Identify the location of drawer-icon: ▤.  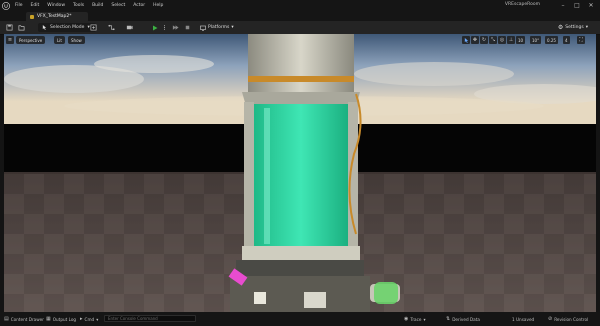
(6, 319).